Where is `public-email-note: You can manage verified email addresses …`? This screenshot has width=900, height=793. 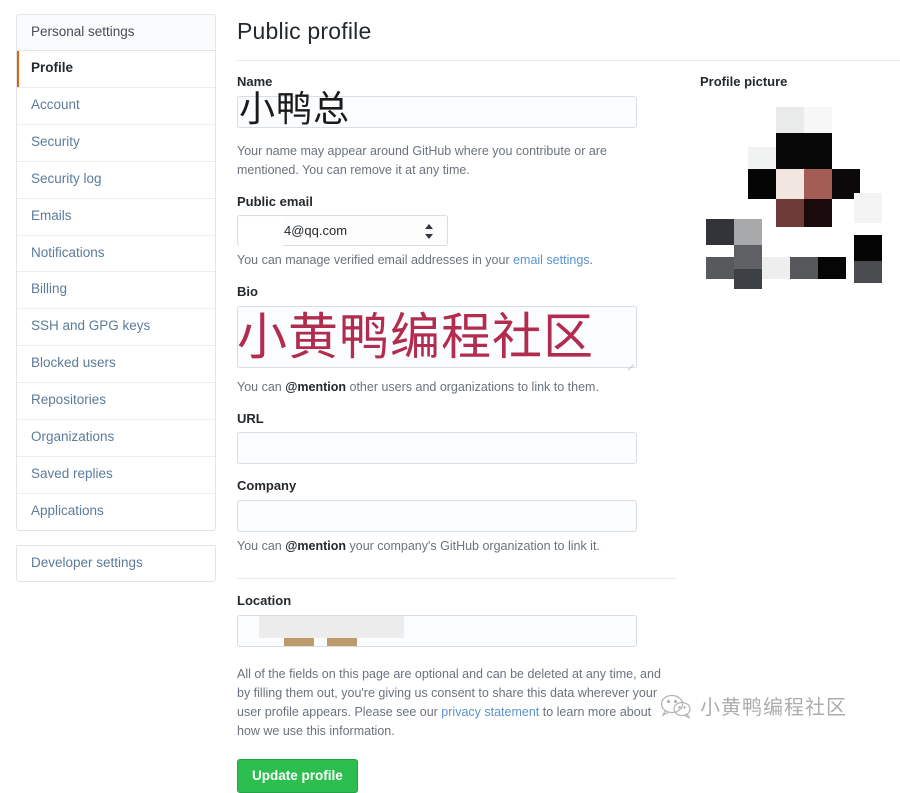 public-email-note: You can manage verified email addresses … is located at coordinates (451, 260).